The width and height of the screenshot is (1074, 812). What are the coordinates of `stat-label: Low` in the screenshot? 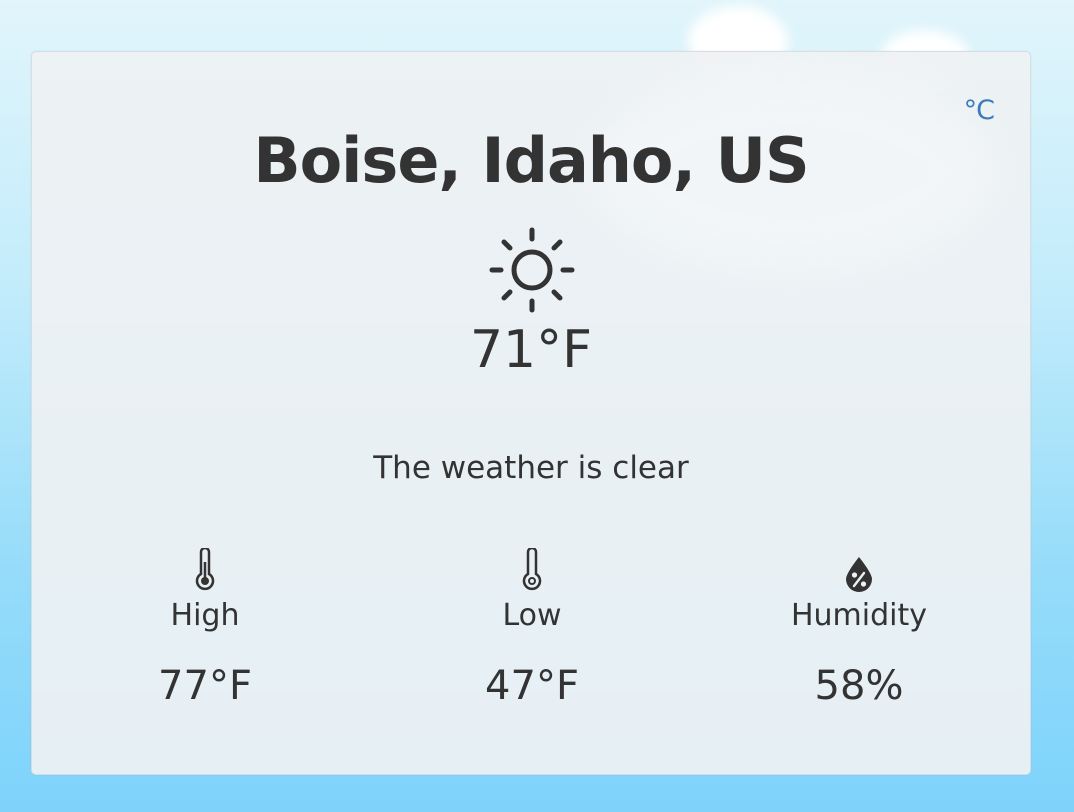 It's located at (532, 615).